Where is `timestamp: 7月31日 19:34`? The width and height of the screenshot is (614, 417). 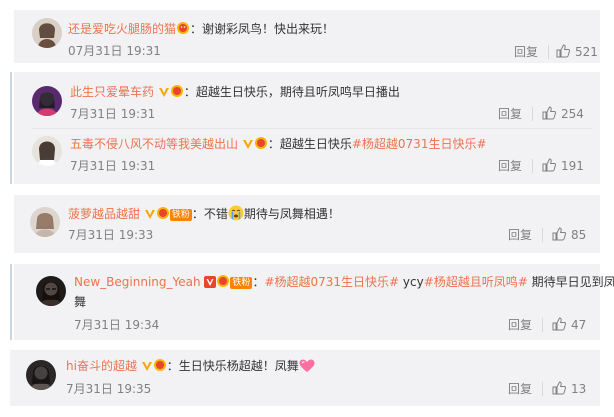
timestamp: 7月31日 19:34 is located at coordinates (117, 325).